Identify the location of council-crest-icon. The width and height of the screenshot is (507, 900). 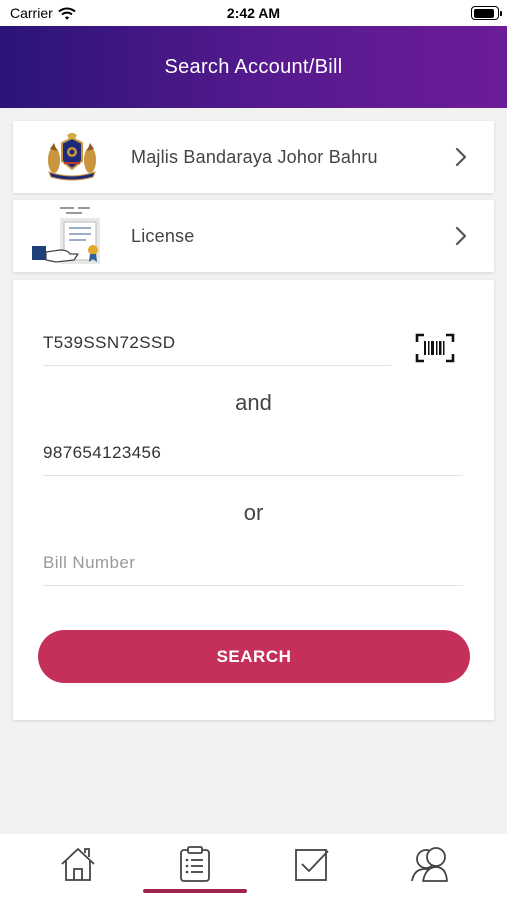
(72, 157).